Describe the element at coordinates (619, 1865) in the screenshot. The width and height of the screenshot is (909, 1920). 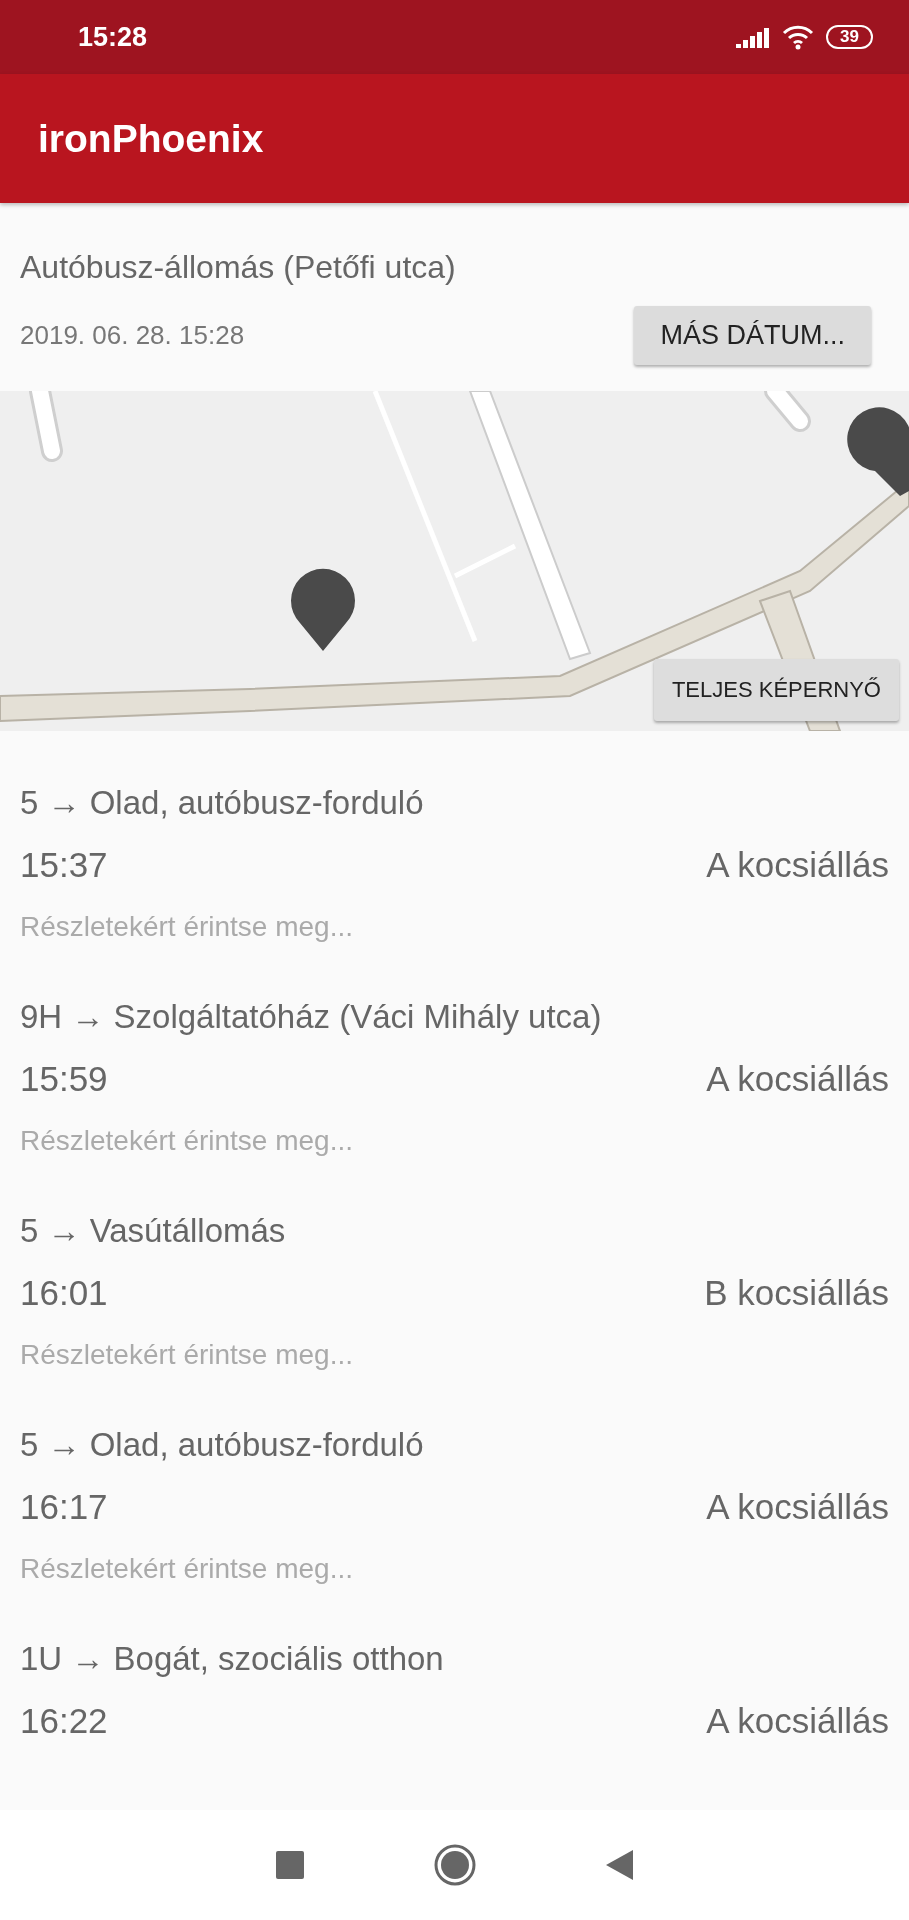
I see `back-icon` at that location.